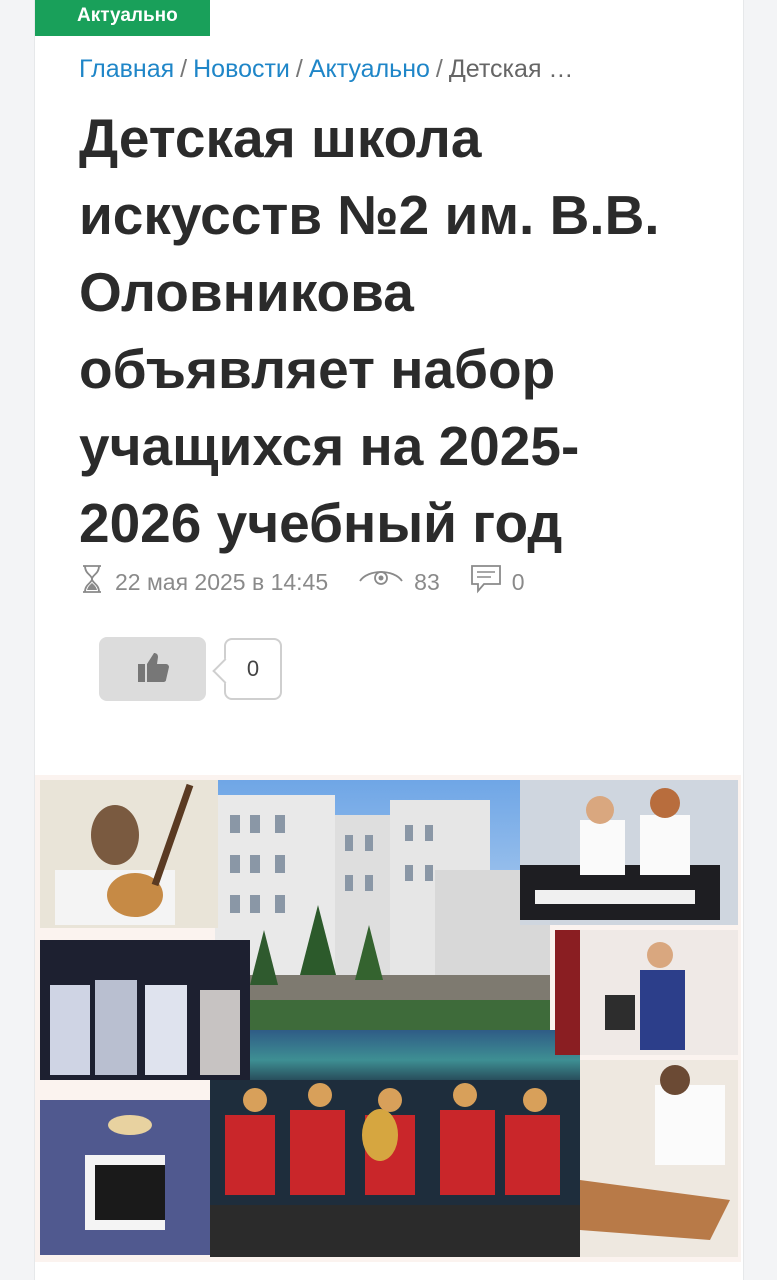  I want to click on like-button, so click(152, 669).